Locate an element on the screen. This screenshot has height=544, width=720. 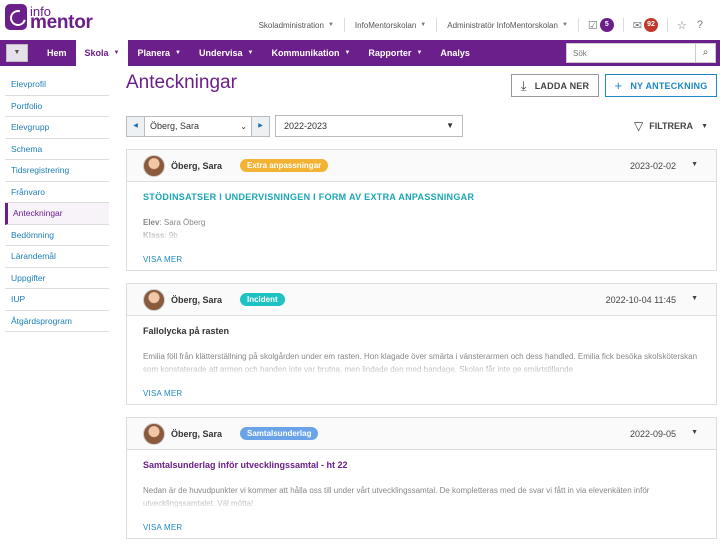
favorites-button: ☆ is located at coordinates (682, 25).